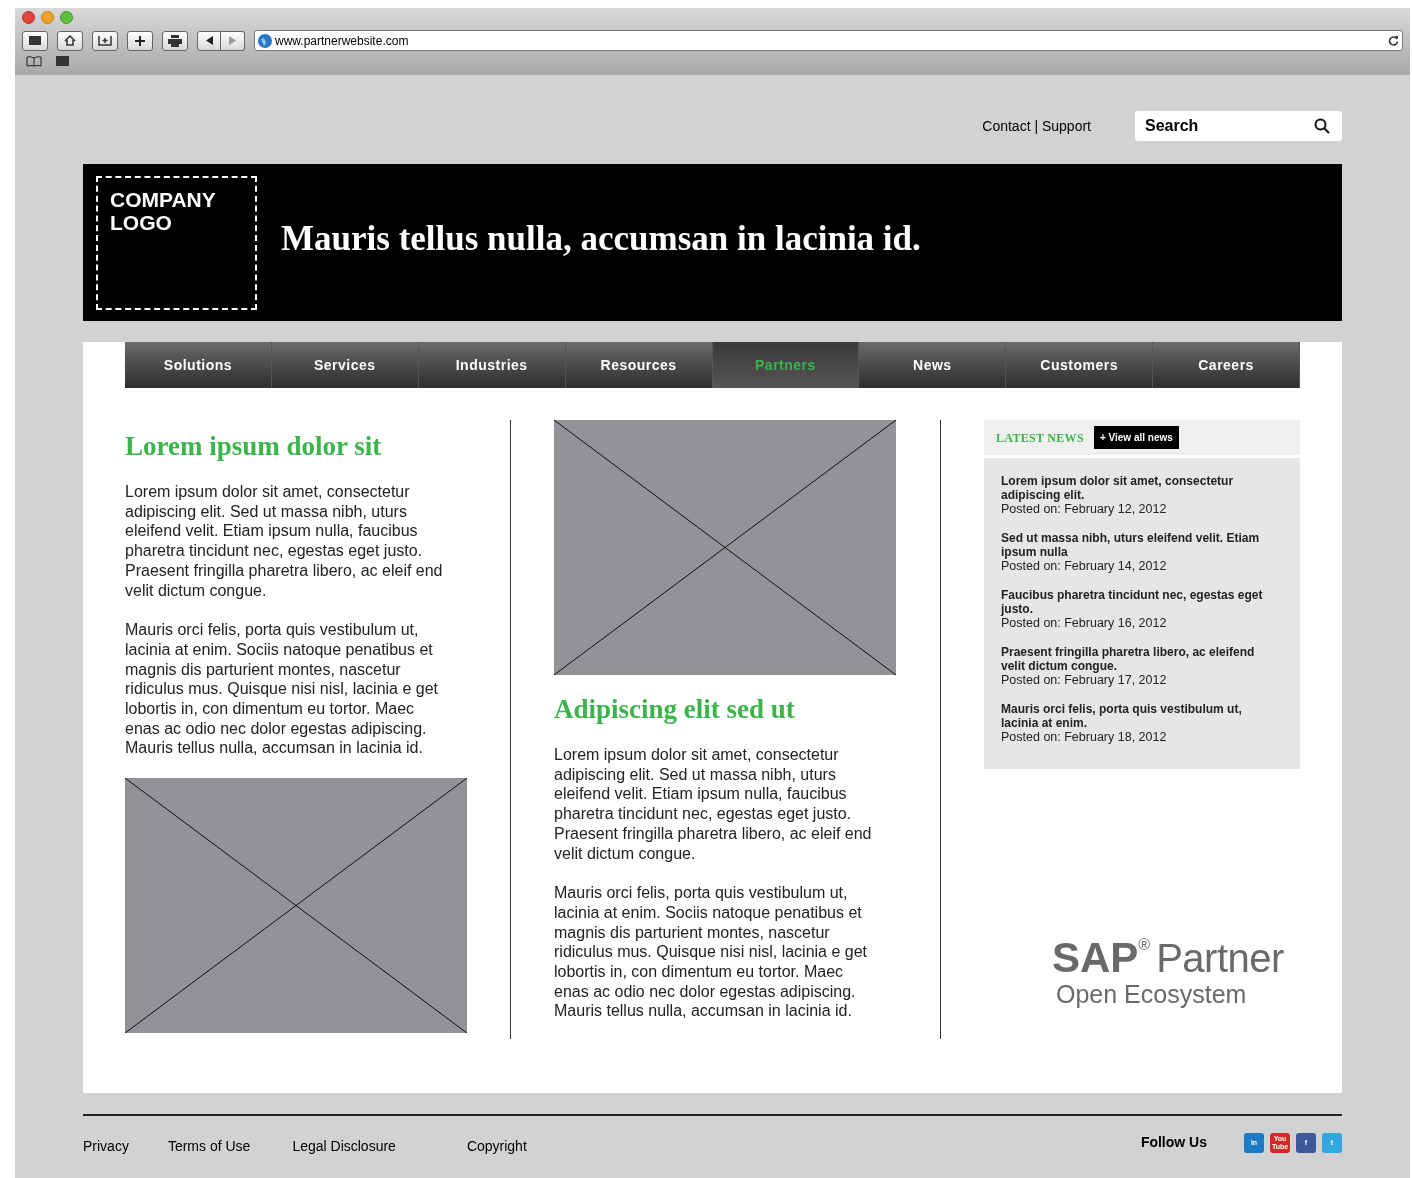 The height and width of the screenshot is (1178, 1412). I want to click on footer-link: Terms of Use, so click(209, 1146).